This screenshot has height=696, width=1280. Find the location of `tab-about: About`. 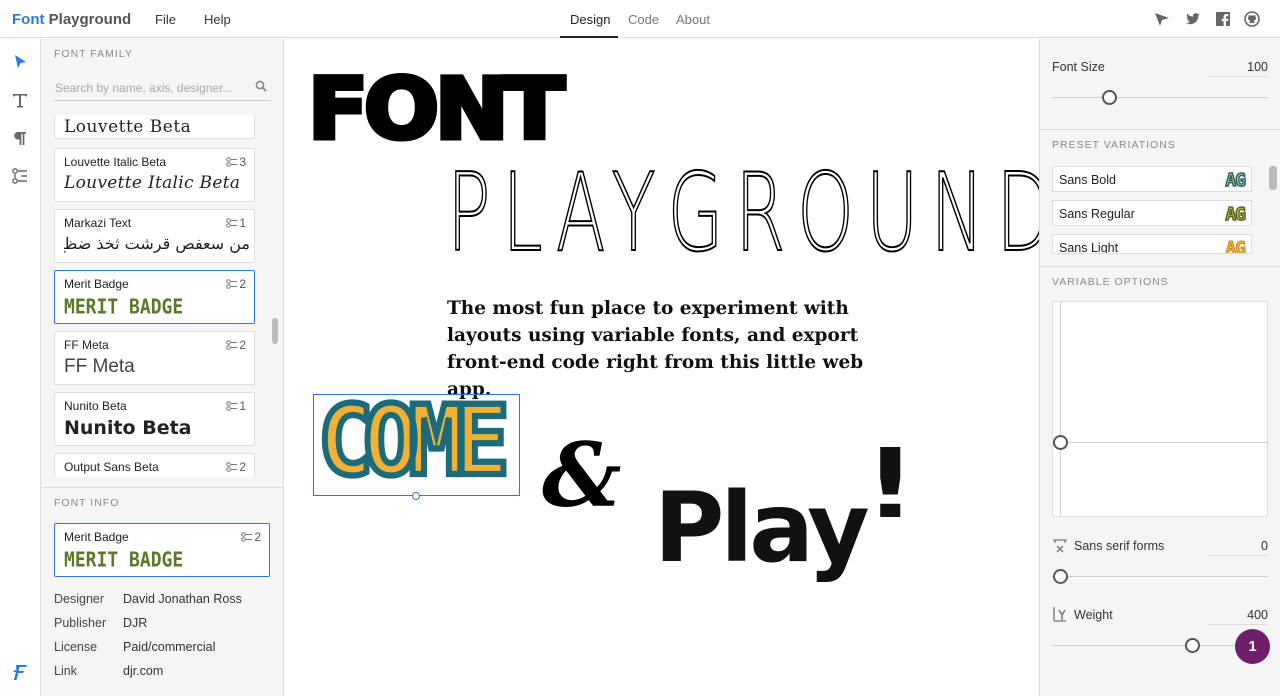

tab-about: About is located at coordinates (693, 19).